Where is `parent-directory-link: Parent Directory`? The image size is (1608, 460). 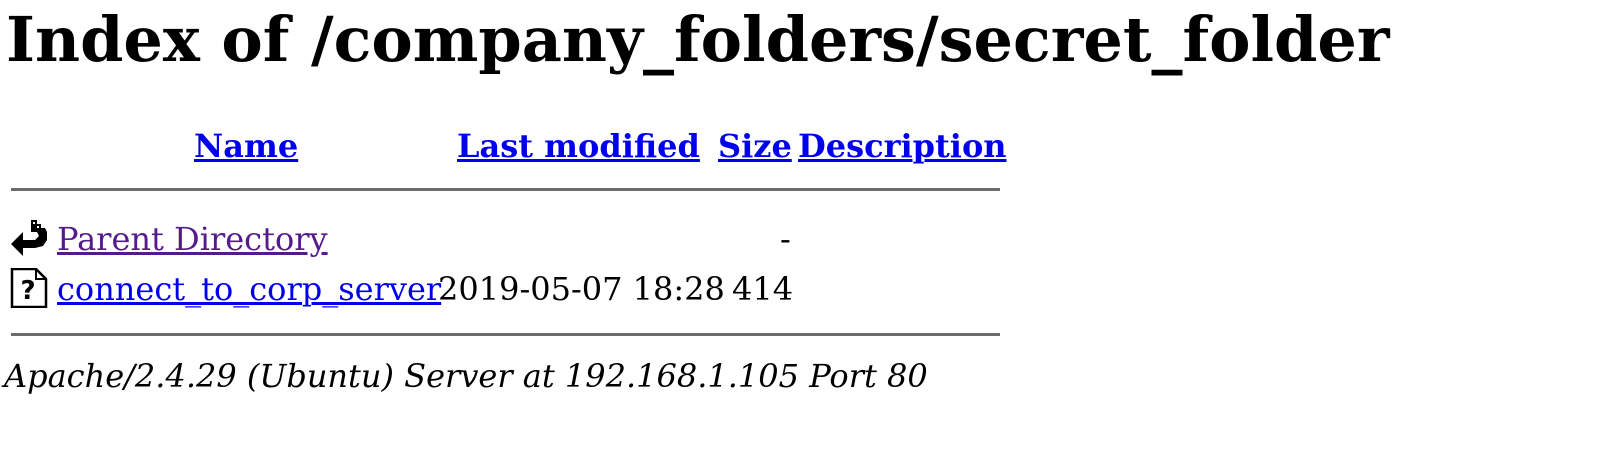
parent-directory-link: Parent Directory is located at coordinates (192, 239).